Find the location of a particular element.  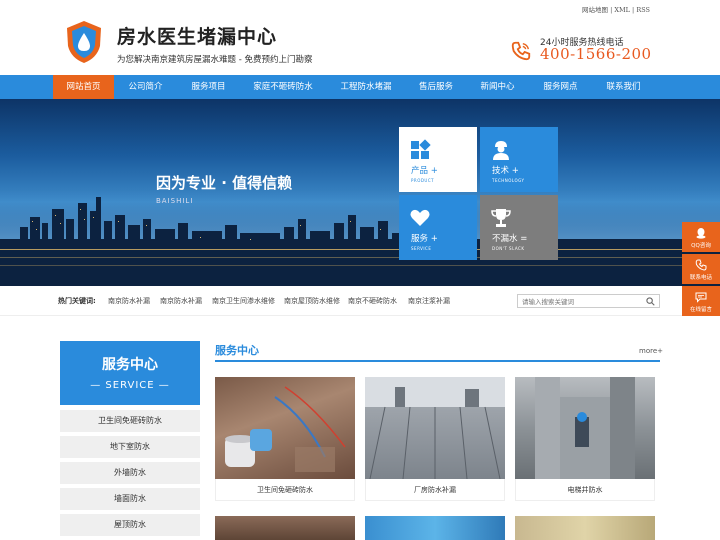

trophy-icon is located at coordinates (501, 218).